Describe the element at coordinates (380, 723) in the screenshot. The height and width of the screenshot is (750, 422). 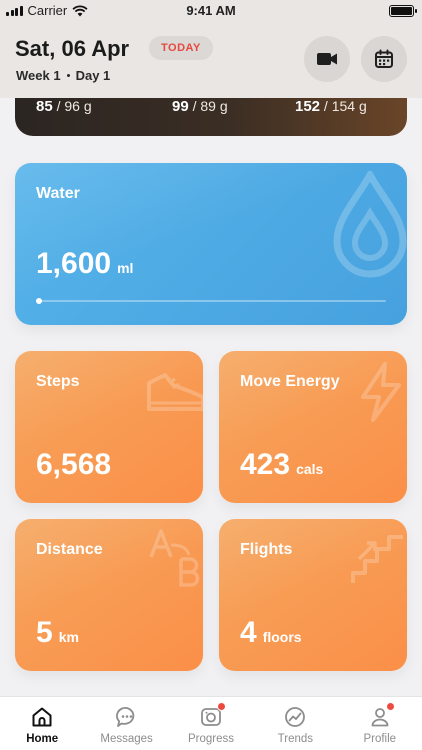
I see `tab-profile: Profile` at that location.